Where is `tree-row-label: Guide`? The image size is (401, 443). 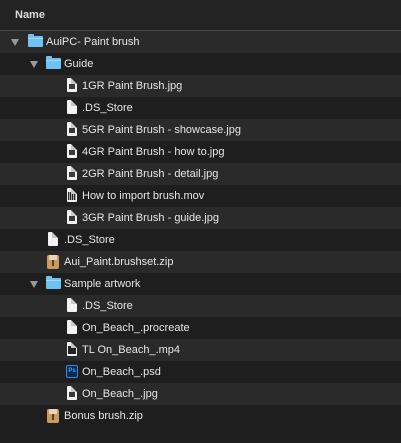 tree-row-label: Guide is located at coordinates (79, 64).